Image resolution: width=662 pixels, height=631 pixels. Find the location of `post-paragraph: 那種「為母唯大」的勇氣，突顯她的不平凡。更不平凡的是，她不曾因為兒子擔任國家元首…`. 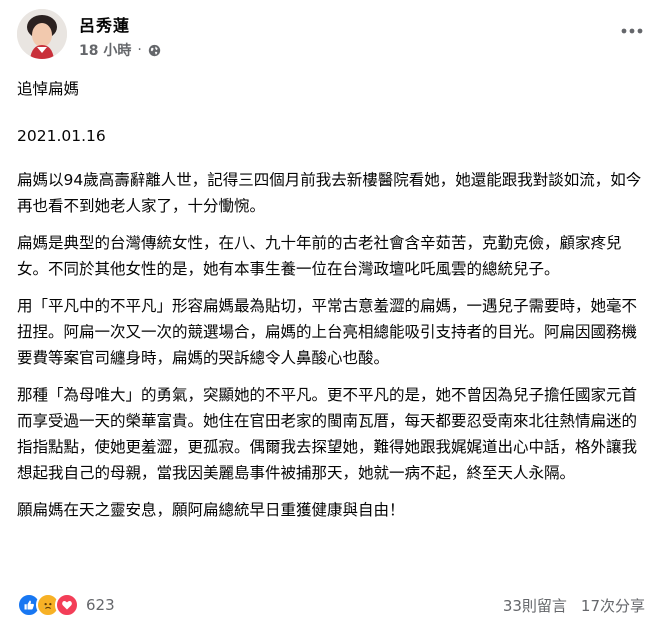

post-paragraph: 那種「為母唯大」的勇氣，突顯她的不平凡。更不平凡的是，她不曾因為兒子擔任國家元首… is located at coordinates (327, 434).